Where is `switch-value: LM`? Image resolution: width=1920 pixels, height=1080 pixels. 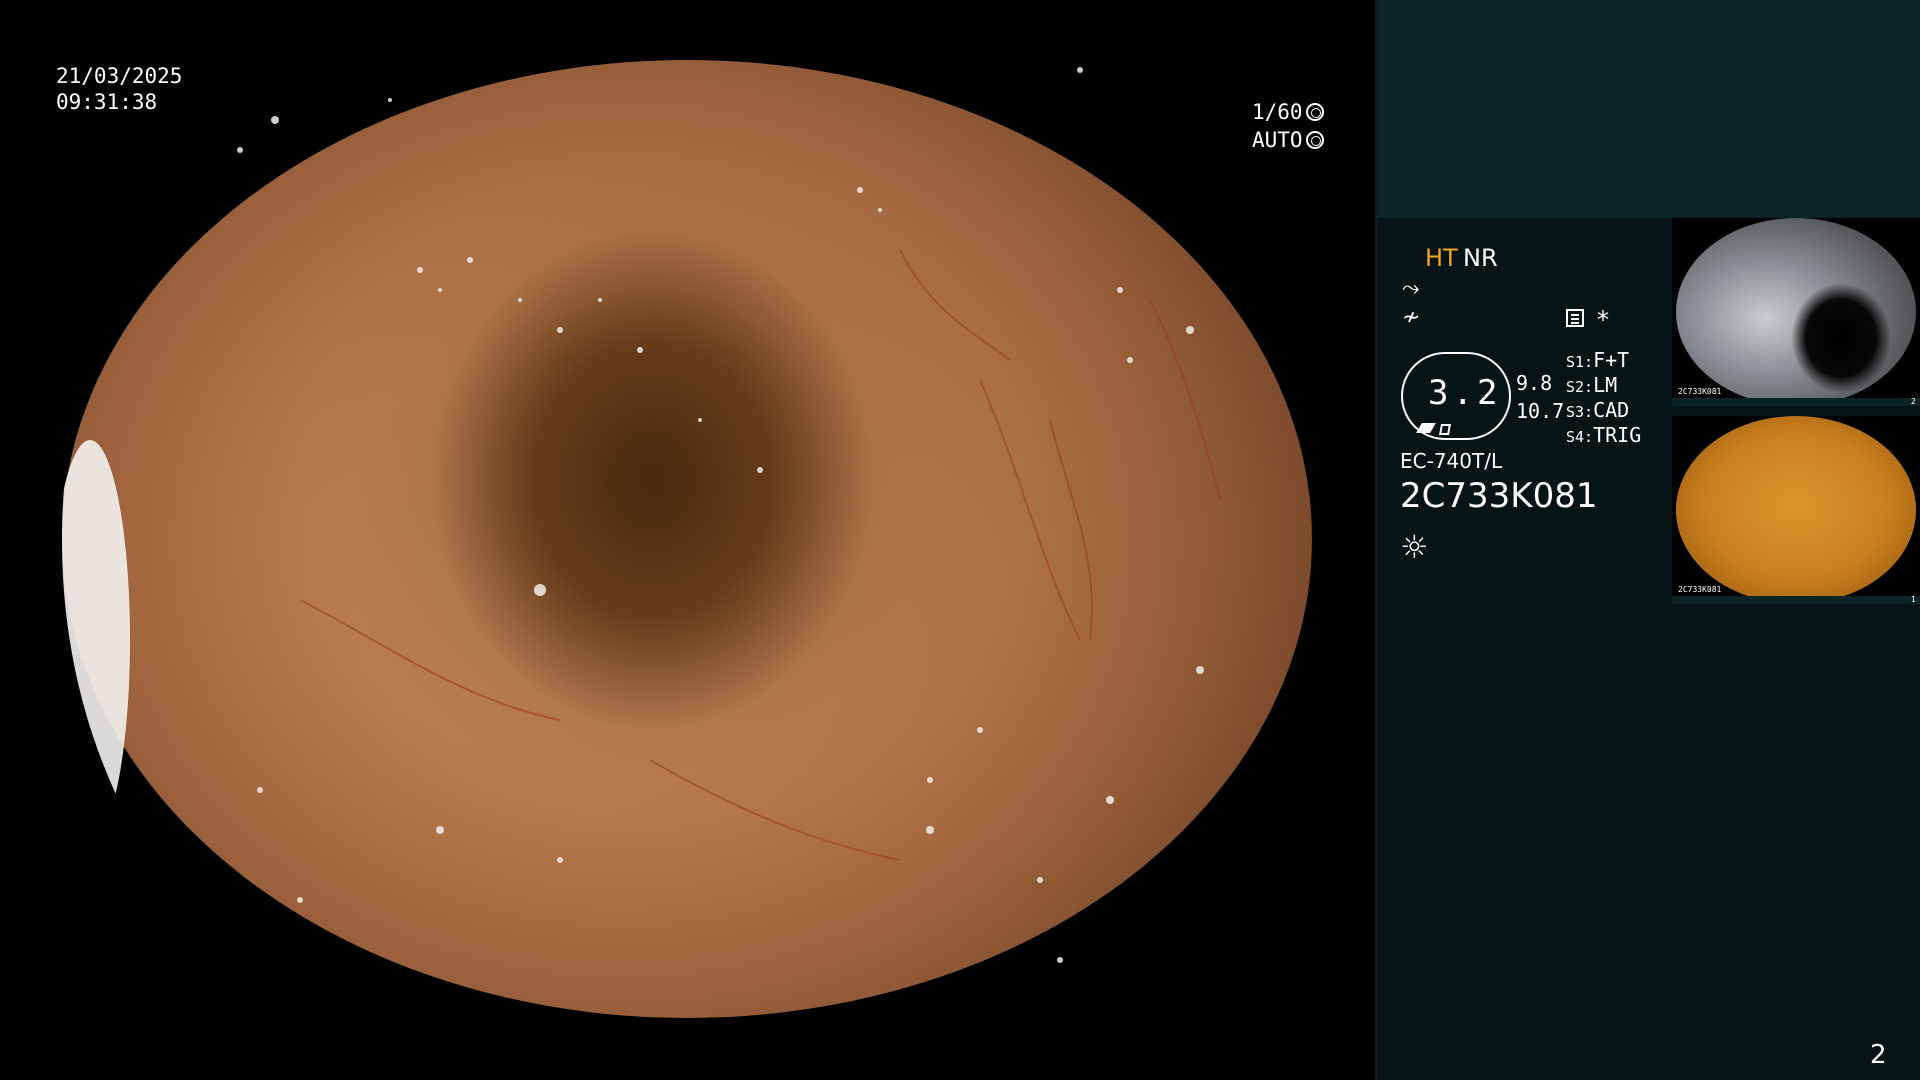 switch-value: LM is located at coordinates (1605, 385).